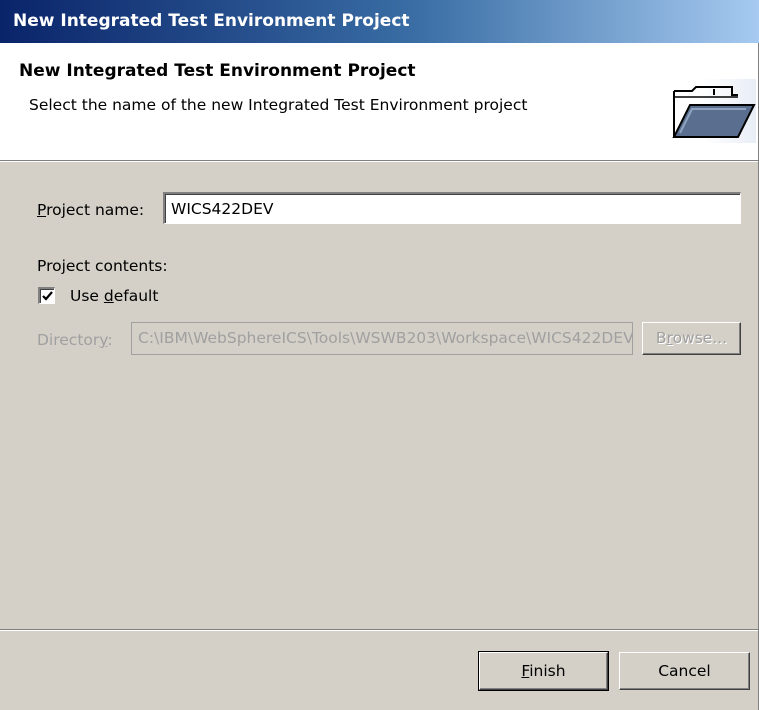  Describe the element at coordinates (684, 671) in the screenshot. I see `cancel-button: Cancel` at that location.